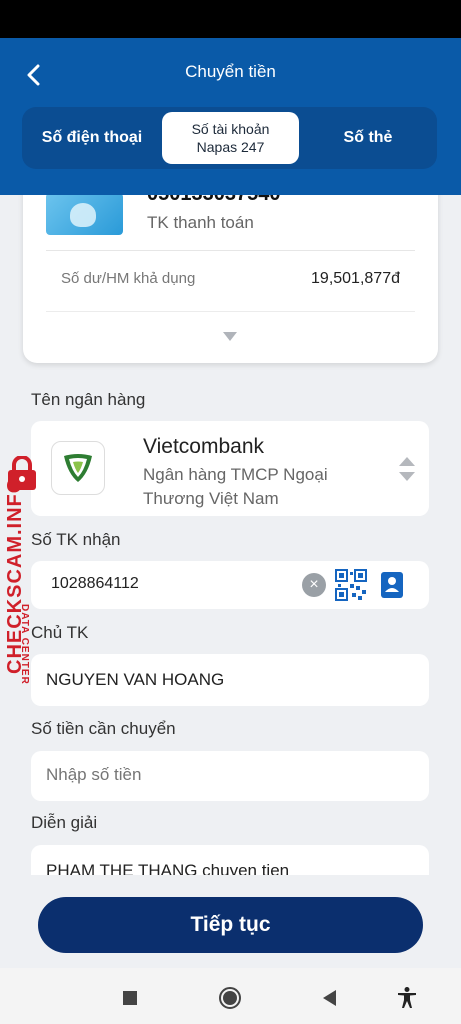  What do you see at coordinates (230, 19) in the screenshot?
I see `status-bar` at bounding box center [230, 19].